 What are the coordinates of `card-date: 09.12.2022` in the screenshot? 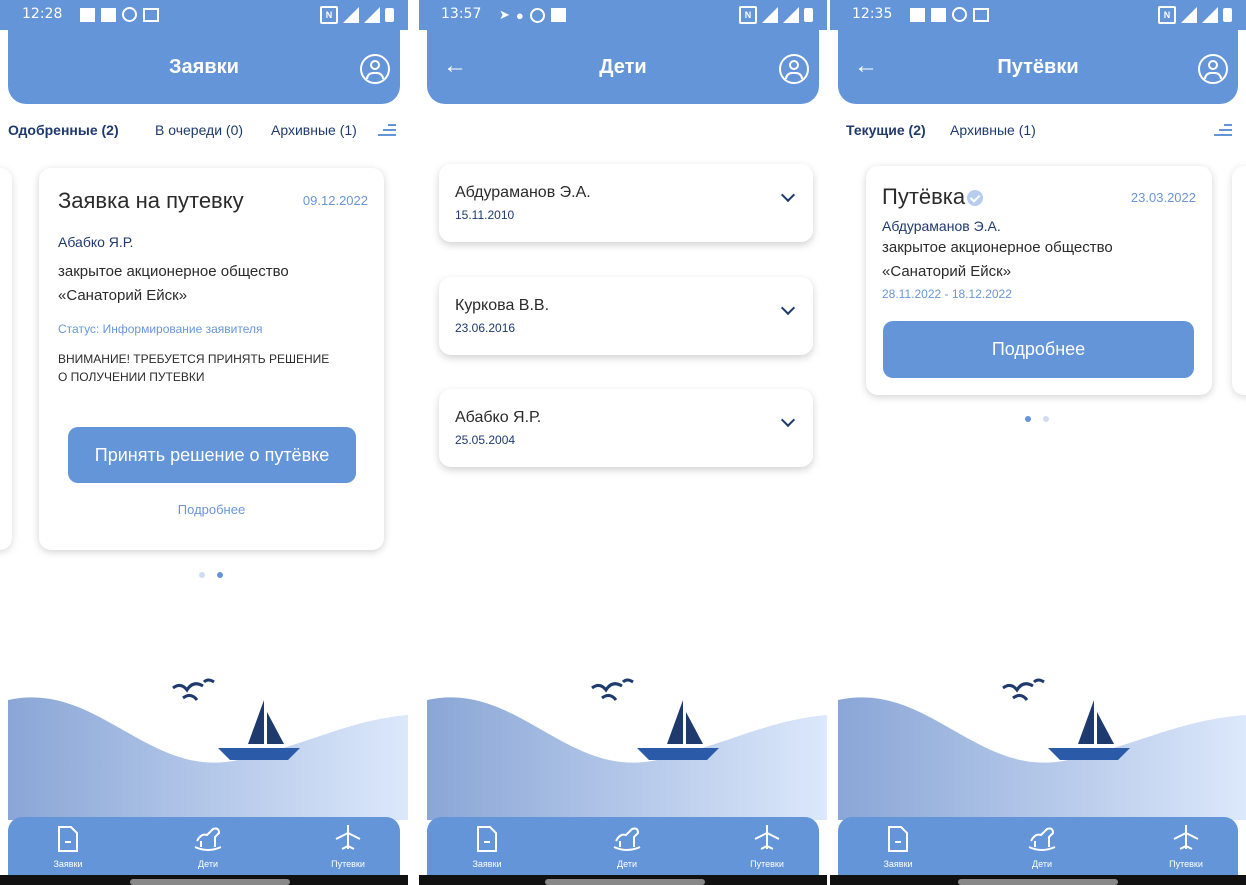 It's located at (335, 200).